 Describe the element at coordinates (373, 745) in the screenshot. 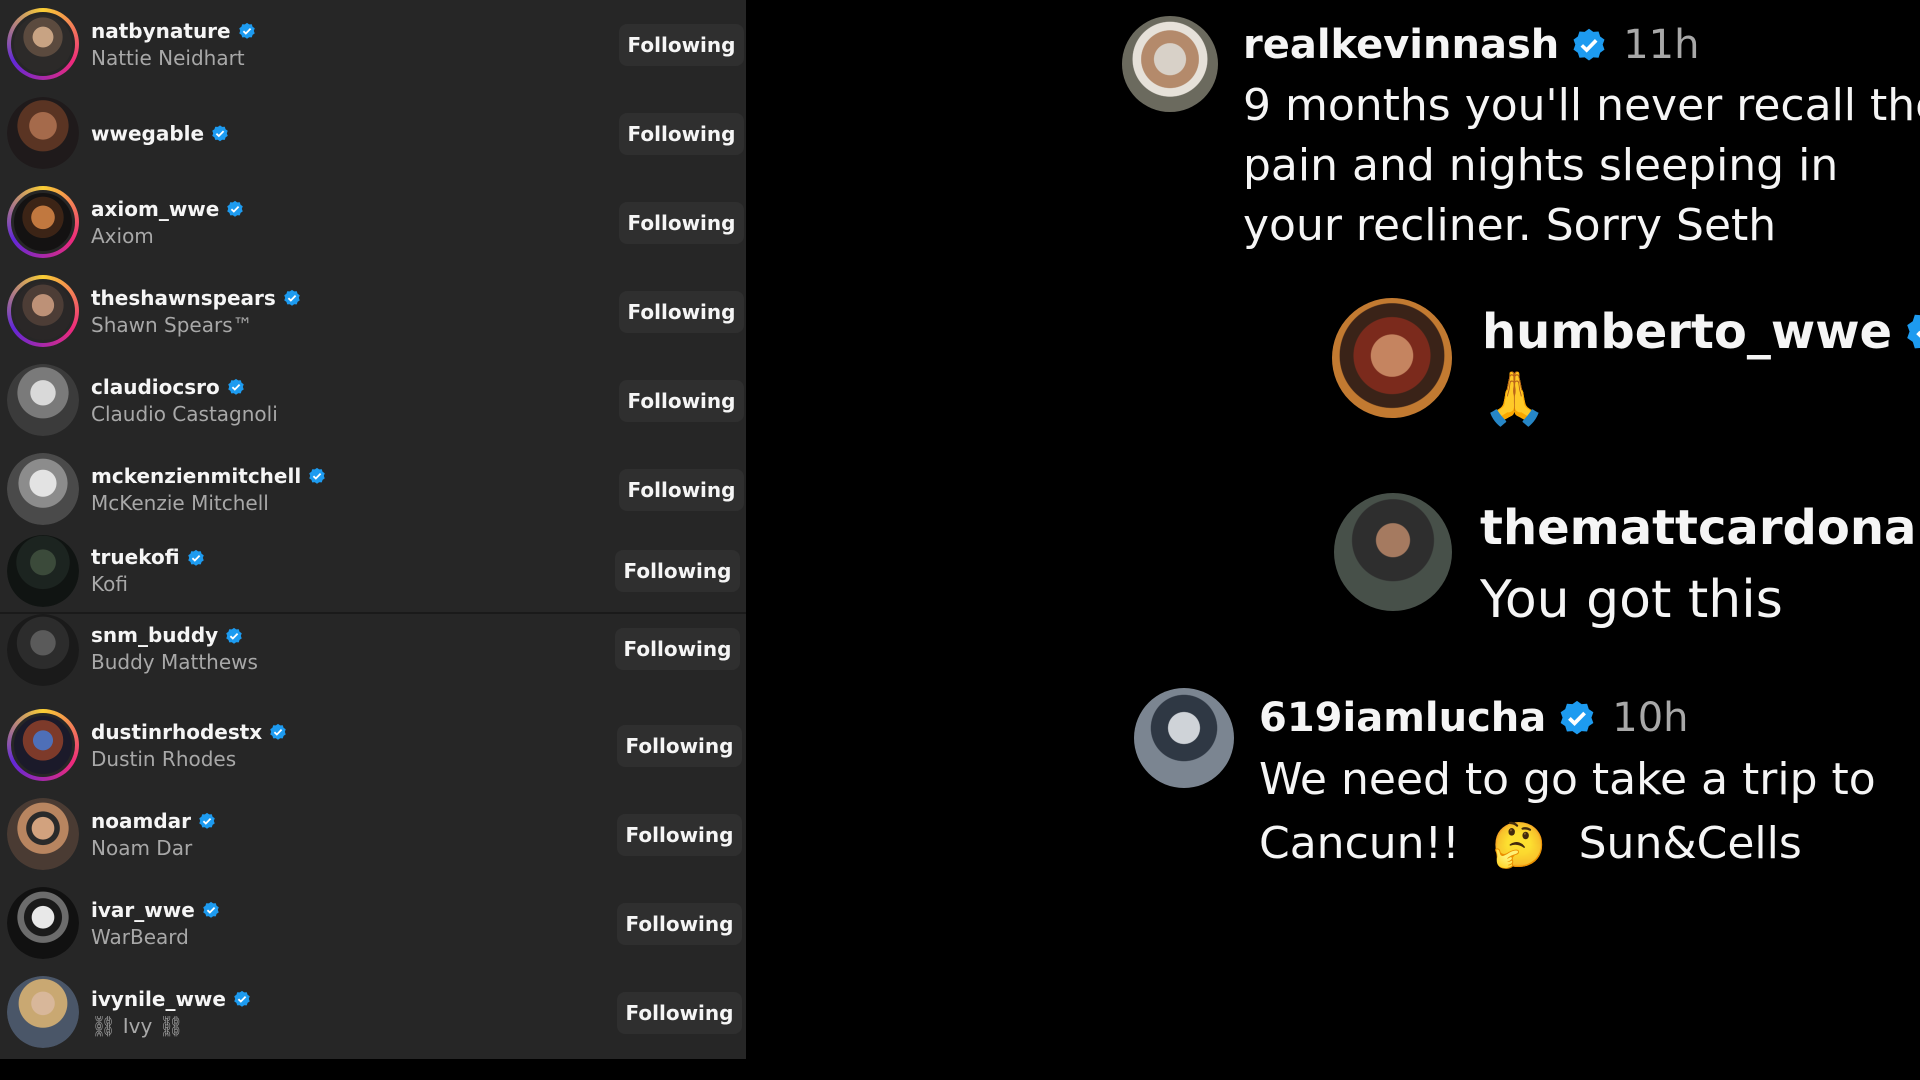

I see `list-item: dustinrhodestx Dustin Rhodes Following` at that location.